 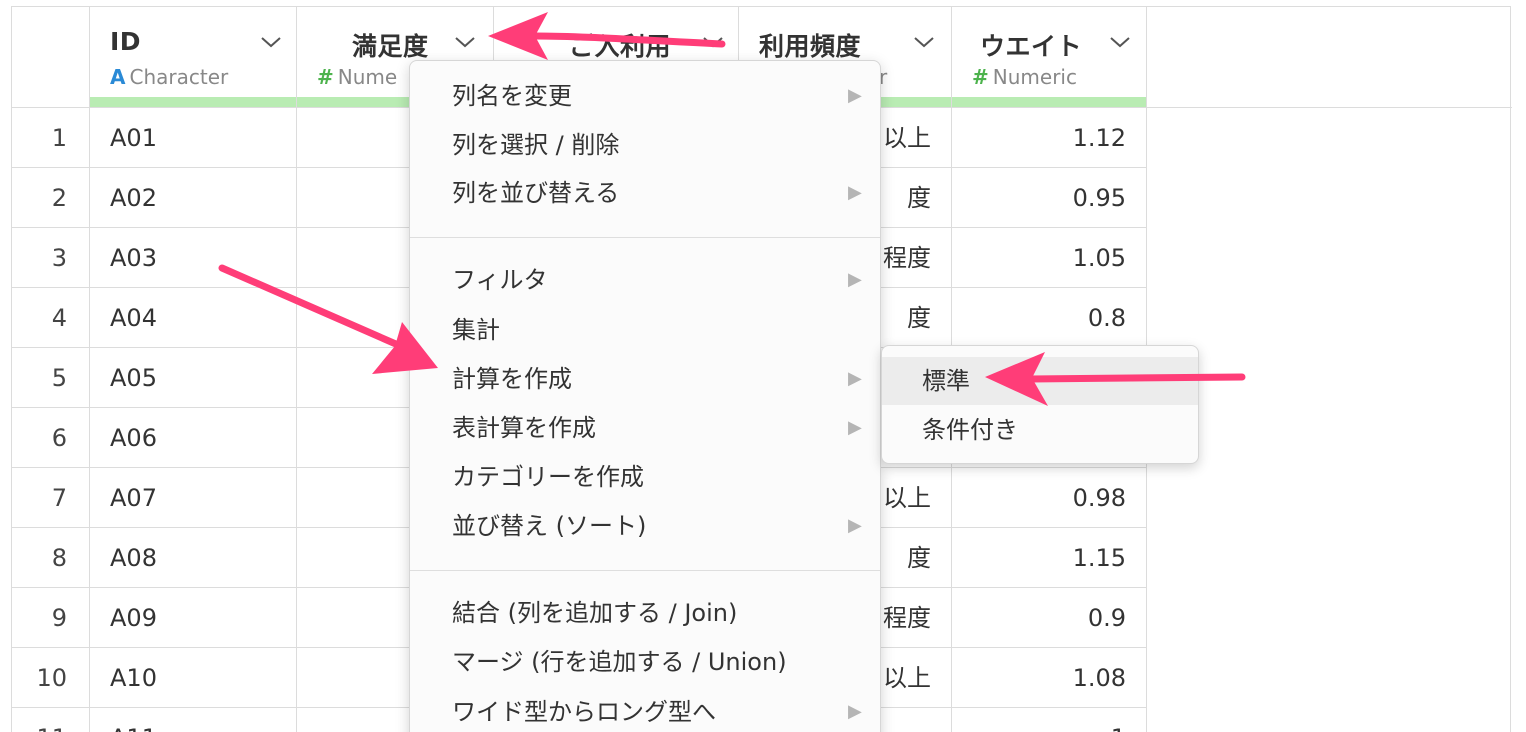 What do you see at coordinates (193, 678) in the screenshot?
I see `cell-id: A10` at bounding box center [193, 678].